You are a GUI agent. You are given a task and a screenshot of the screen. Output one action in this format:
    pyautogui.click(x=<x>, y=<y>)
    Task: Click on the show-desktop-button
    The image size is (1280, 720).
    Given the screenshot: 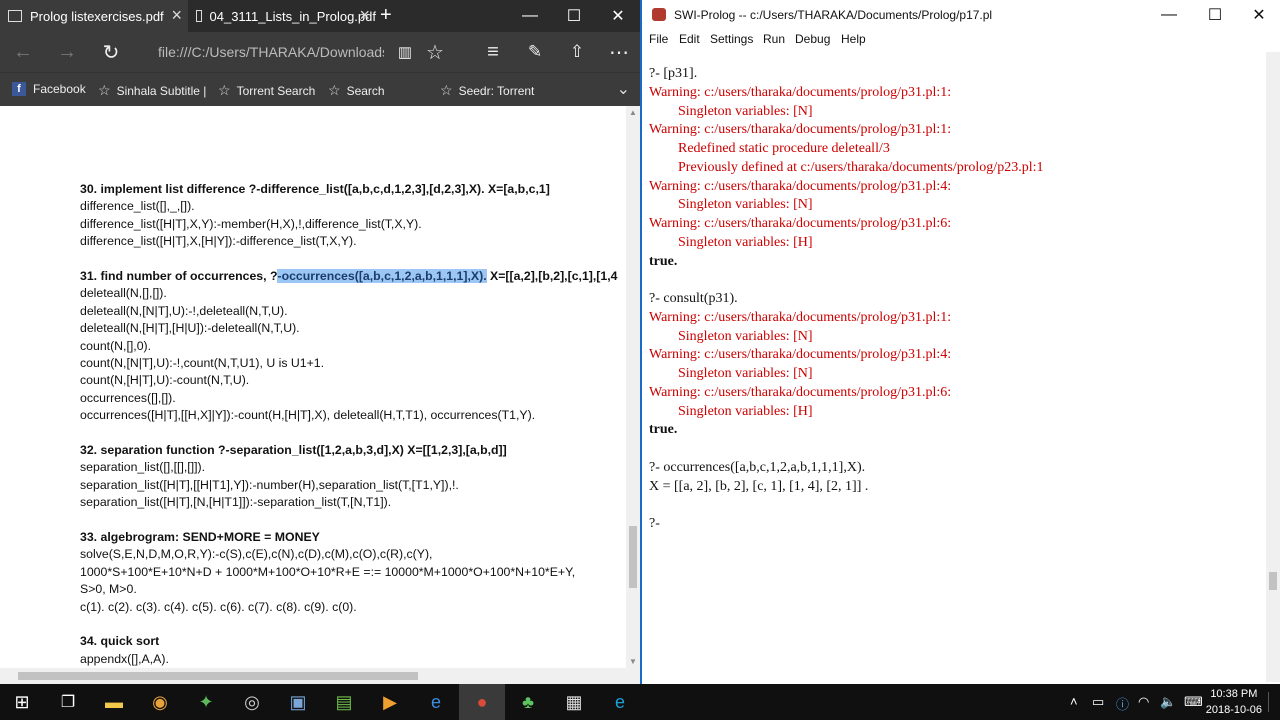 What is the action you would take?
    pyautogui.click(x=1274, y=702)
    